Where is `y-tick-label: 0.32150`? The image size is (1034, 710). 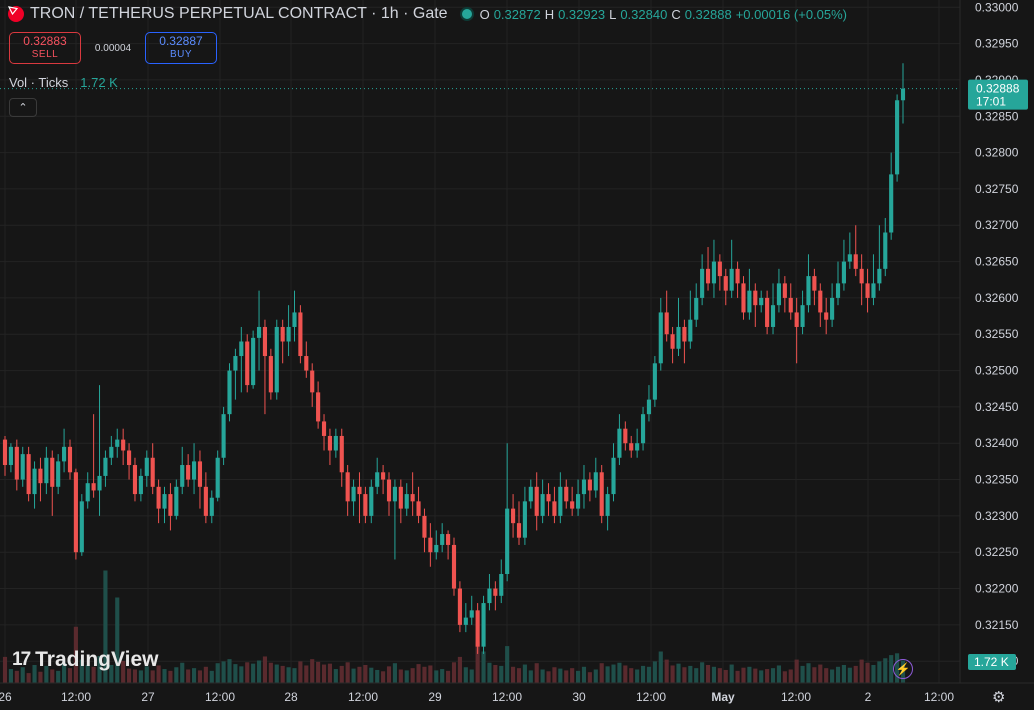
y-tick-label: 0.32150 is located at coordinates (997, 625).